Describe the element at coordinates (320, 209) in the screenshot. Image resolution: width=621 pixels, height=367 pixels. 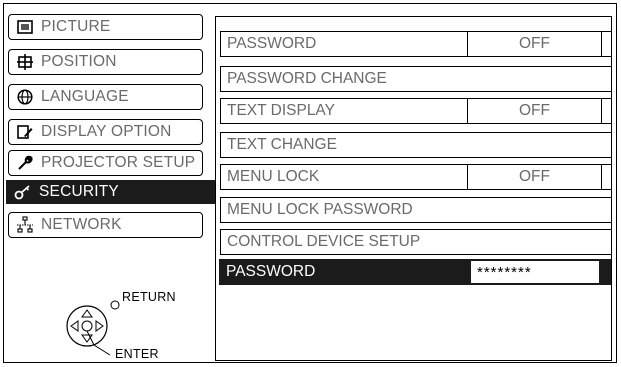
I see `row-label: MENU LOCK PASSWORD` at that location.